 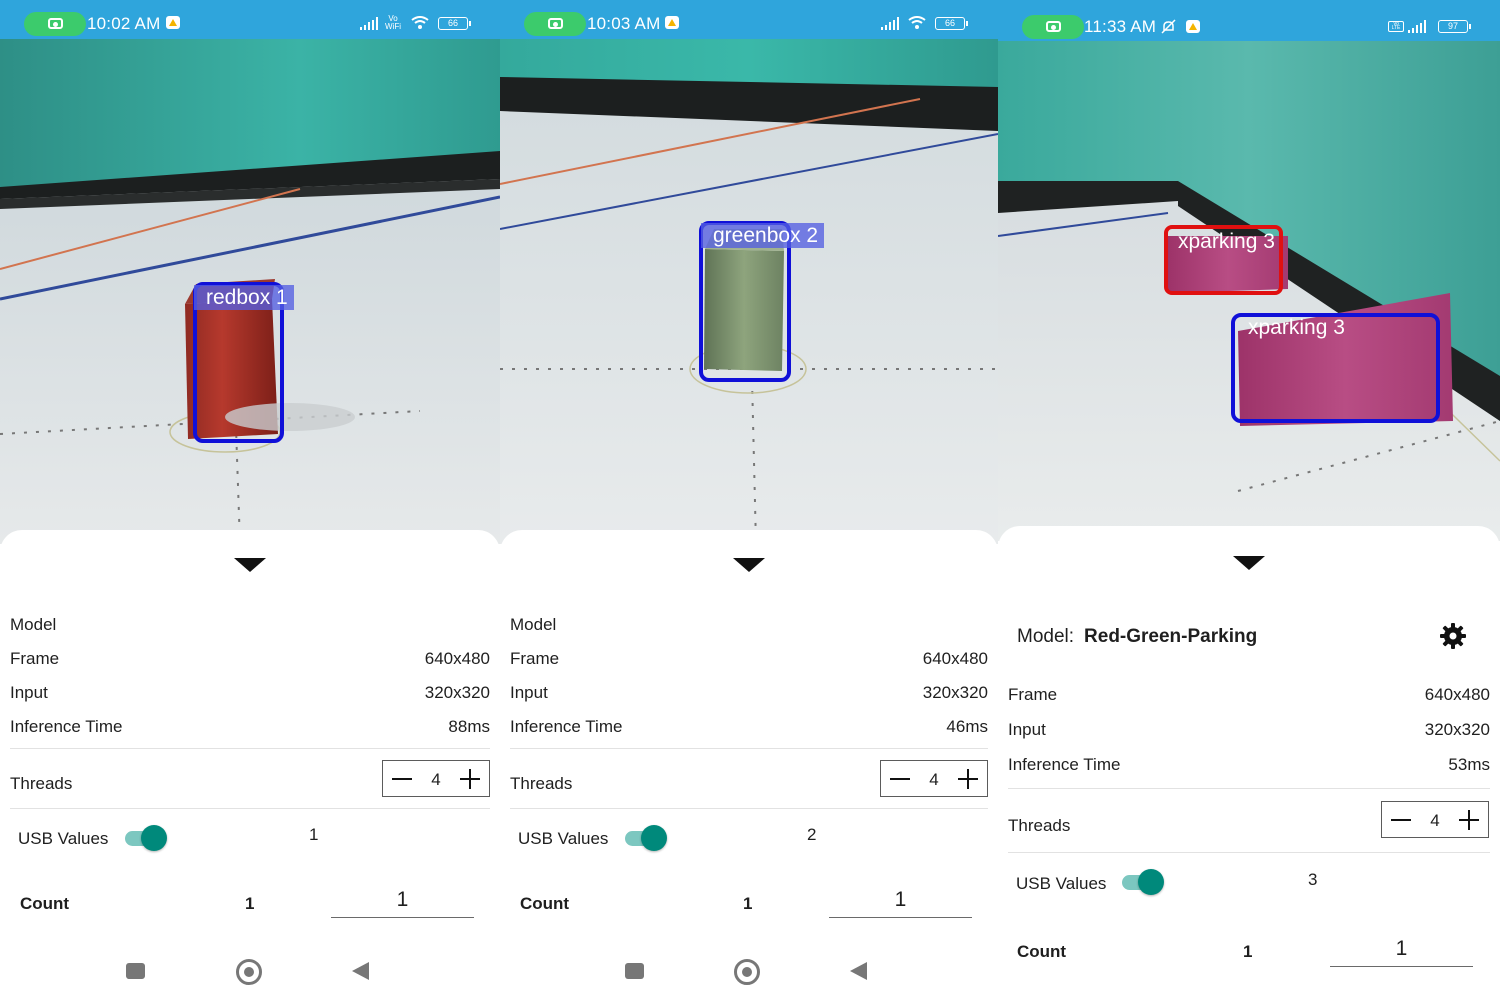 What do you see at coordinates (749, 727) in the screenshot?
I see `inference-row: Inference Time 46ms` at bounding box center [749, 727].